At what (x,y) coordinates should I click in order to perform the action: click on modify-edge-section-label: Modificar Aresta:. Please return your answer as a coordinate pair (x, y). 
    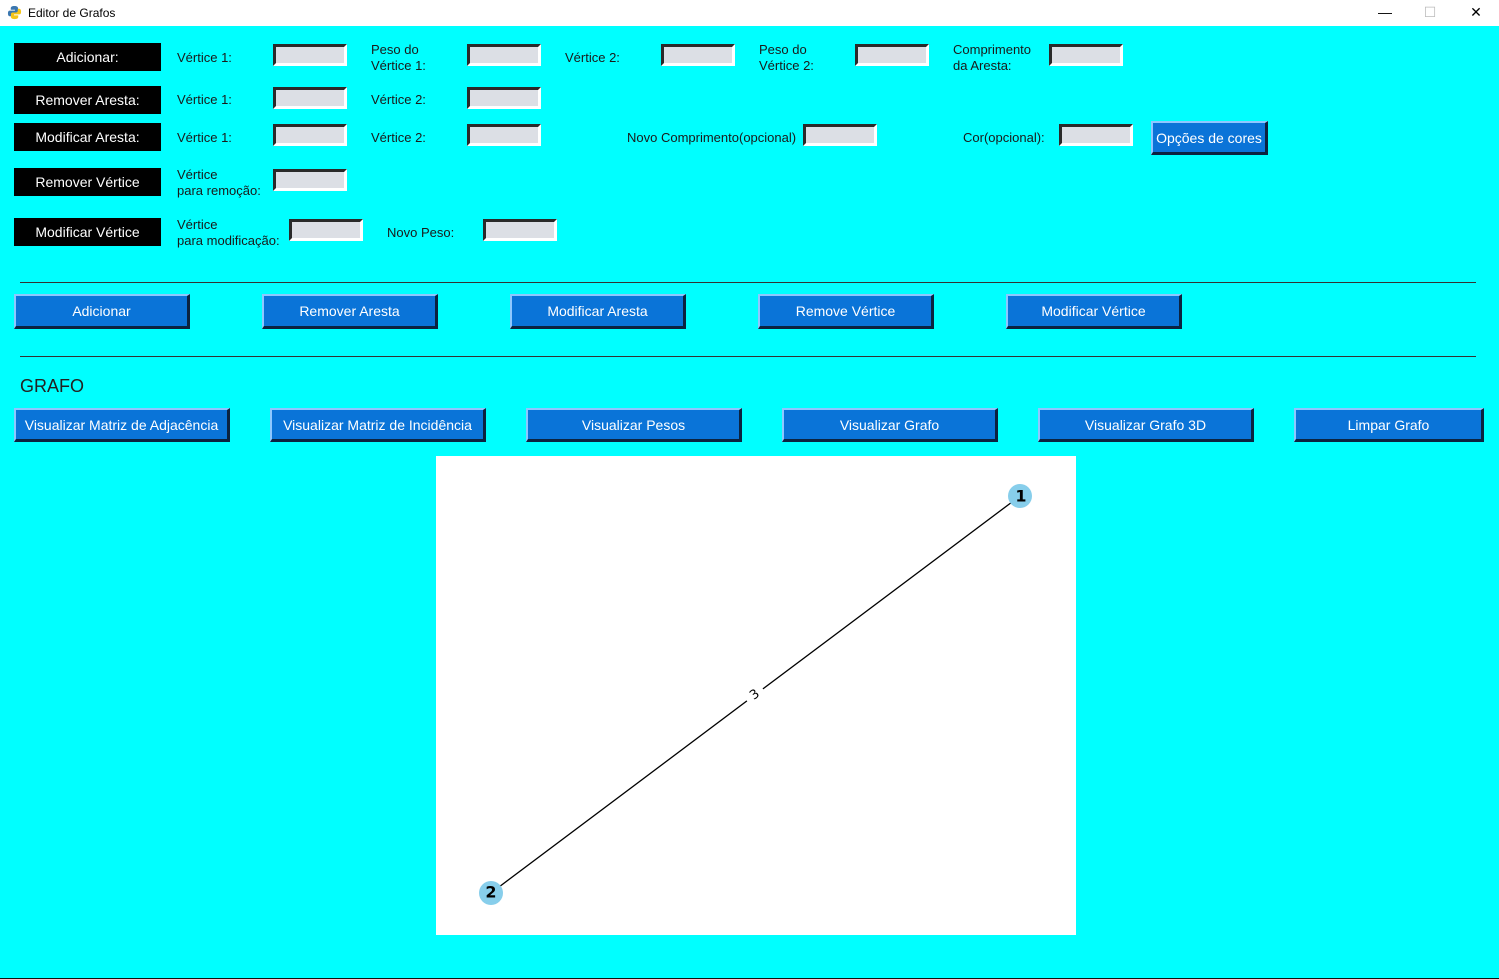
    Looking at the image, I should click on (87, 137).